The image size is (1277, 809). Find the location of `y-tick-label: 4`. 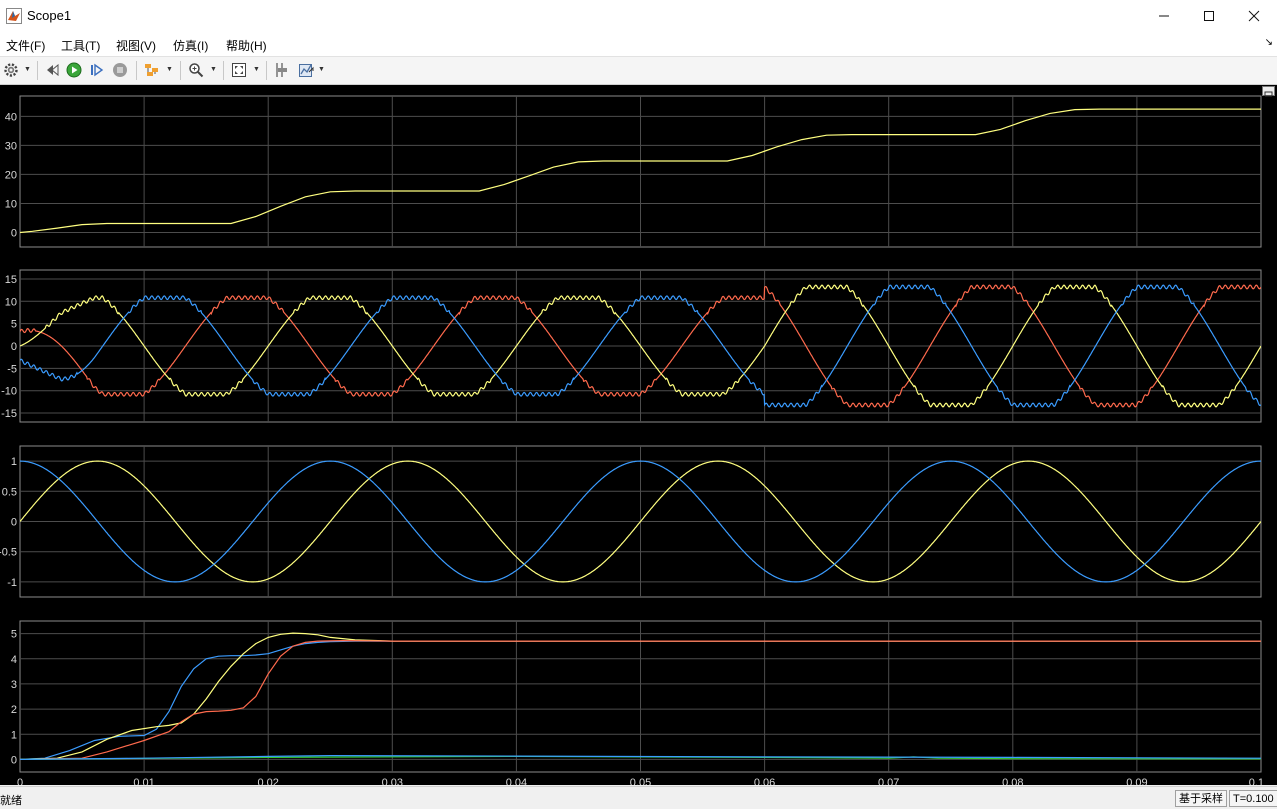

y-tick-label: 4 is located at coordinates (14, 660).